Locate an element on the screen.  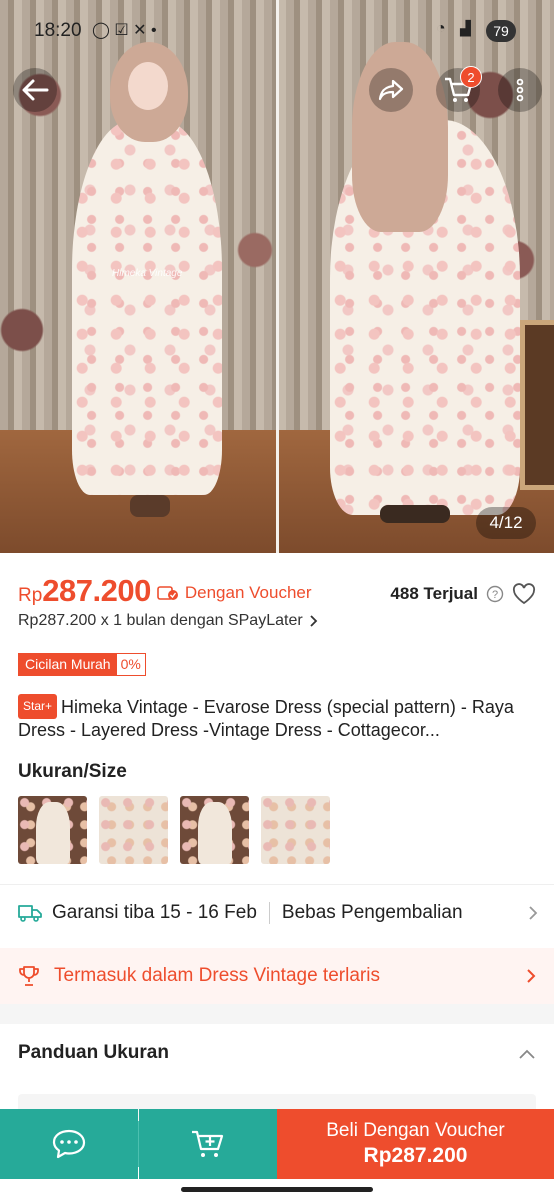
buy-label: Beli Dengan Voucher is located at coordinates (415, 1130).